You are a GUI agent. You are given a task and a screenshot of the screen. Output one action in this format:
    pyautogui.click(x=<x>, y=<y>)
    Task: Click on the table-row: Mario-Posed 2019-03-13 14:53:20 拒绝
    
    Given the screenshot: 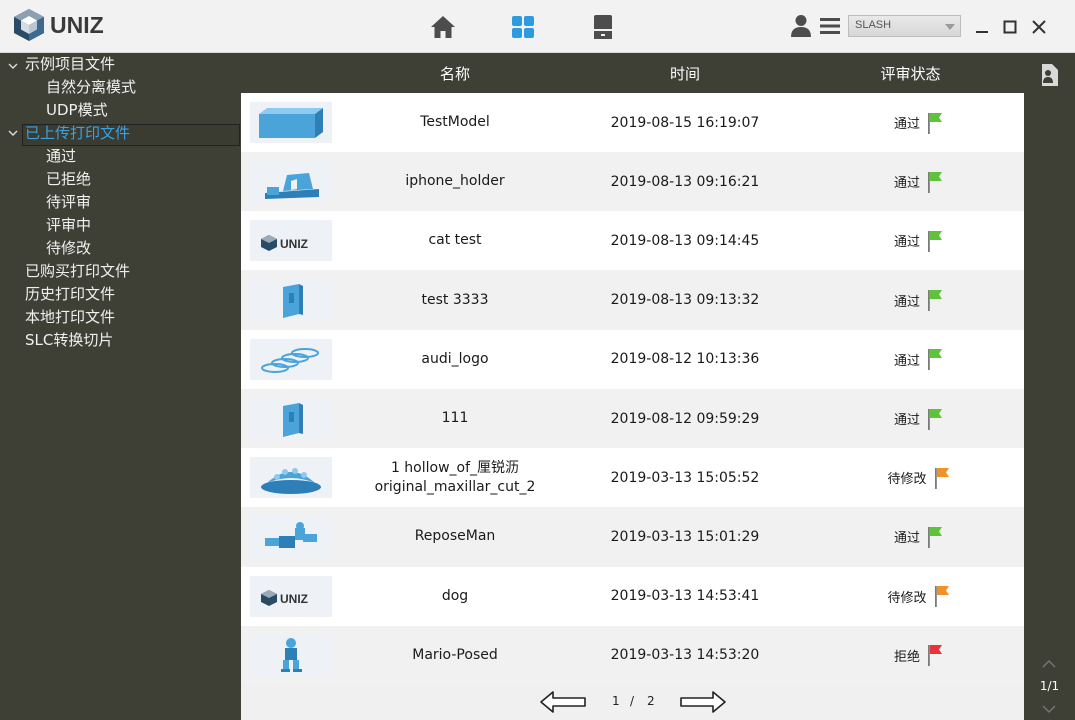 What is the action you would take?
    pyautogui.click(x=632, y=655)
    